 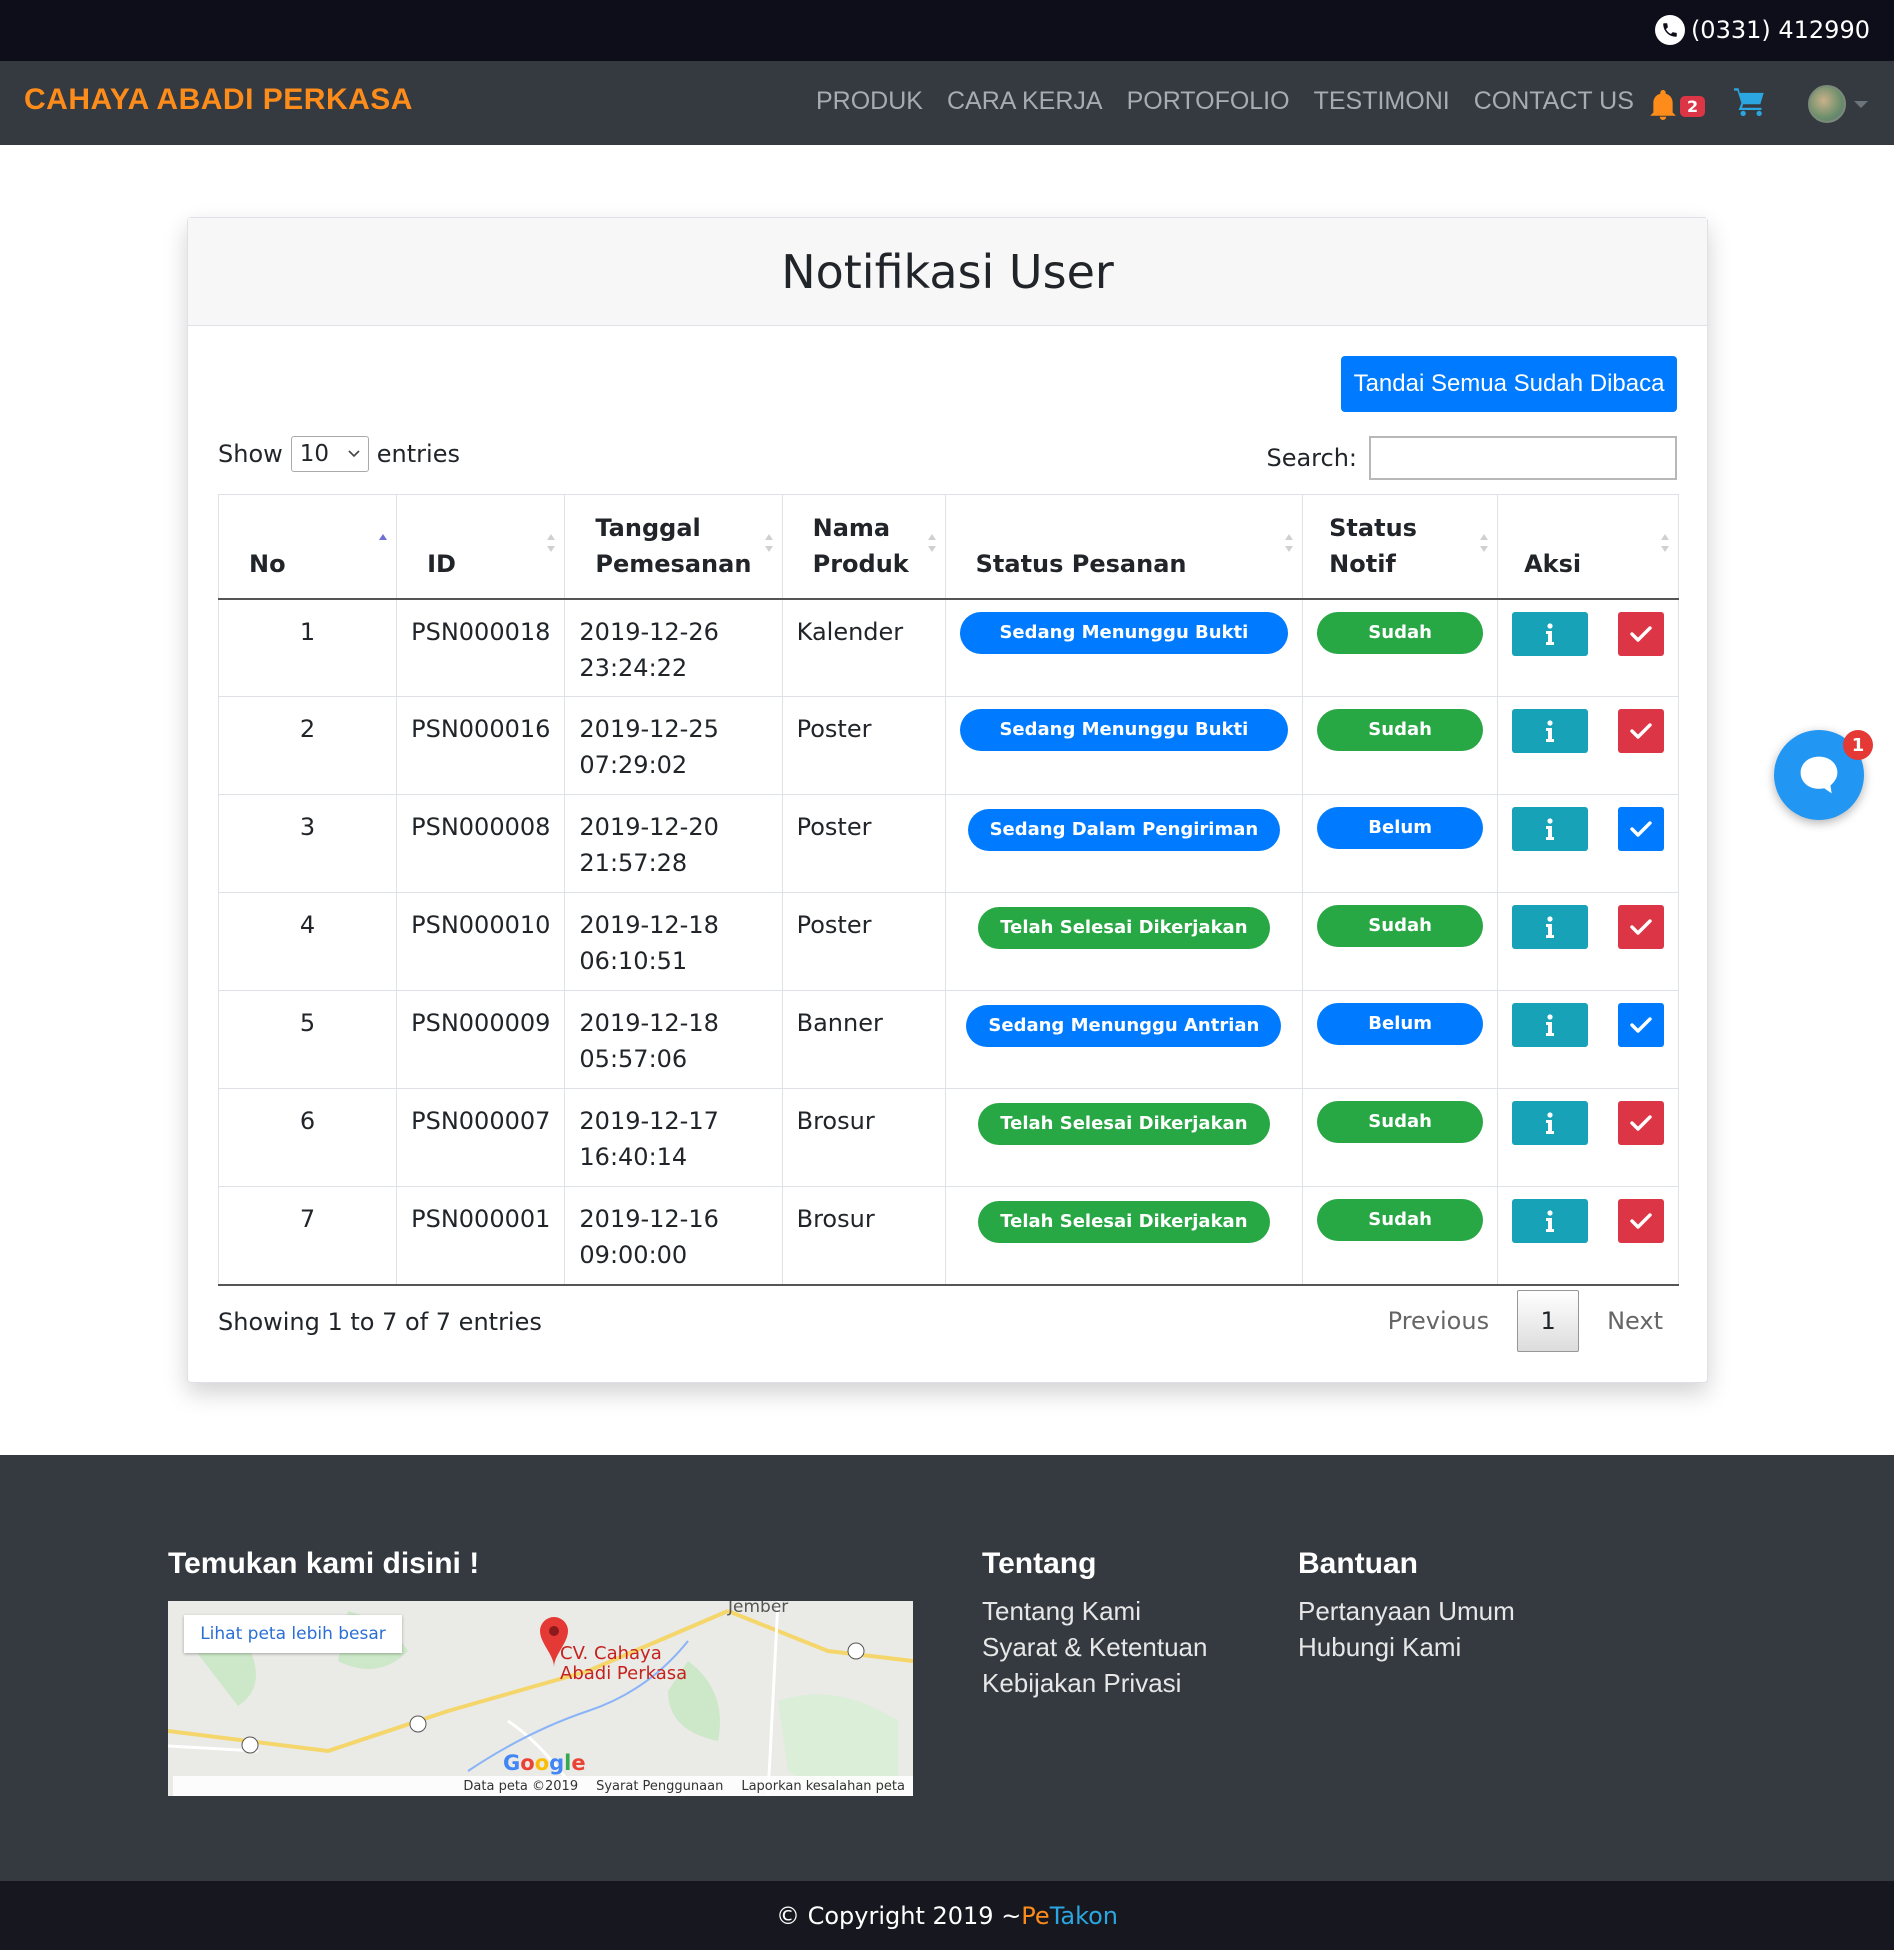 What do you see at coordinates (307, 1137) in the screenshot?
I see `cell-no: 6` at bounding box center [307, 1137].